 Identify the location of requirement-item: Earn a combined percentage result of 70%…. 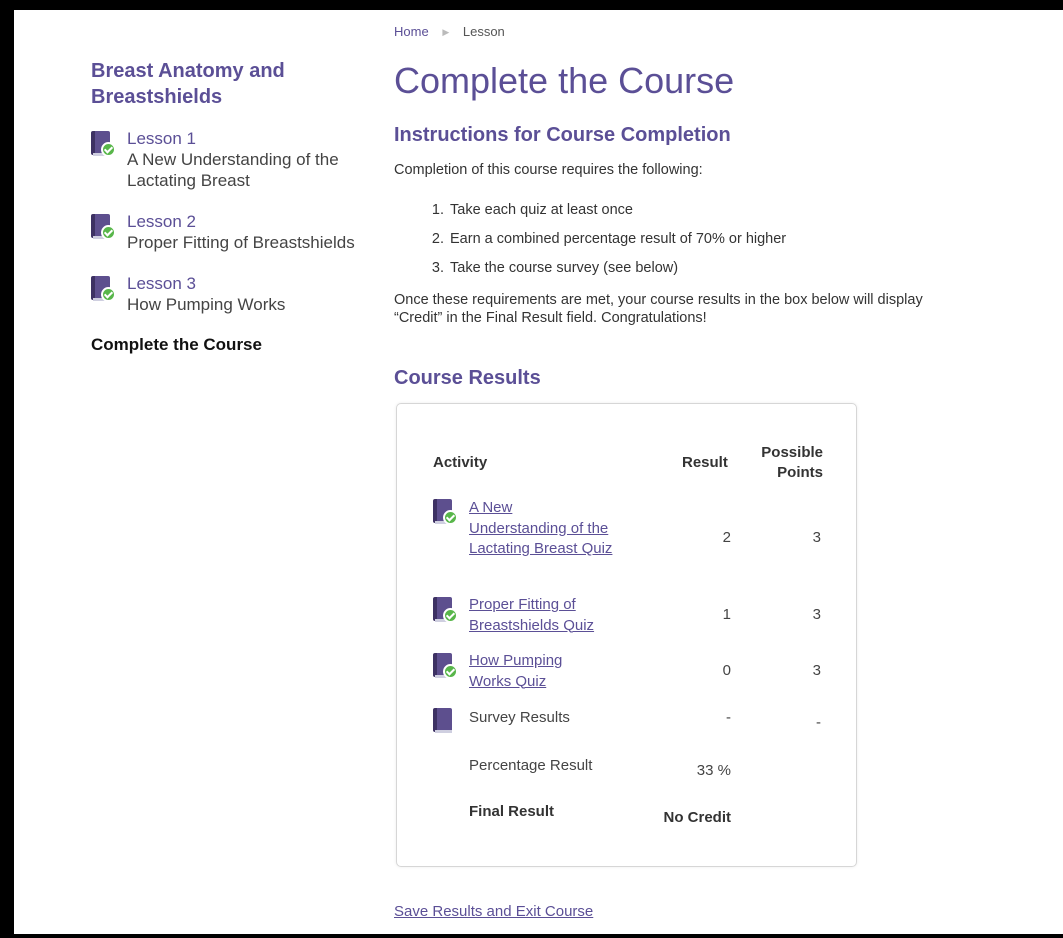
(617, 239).